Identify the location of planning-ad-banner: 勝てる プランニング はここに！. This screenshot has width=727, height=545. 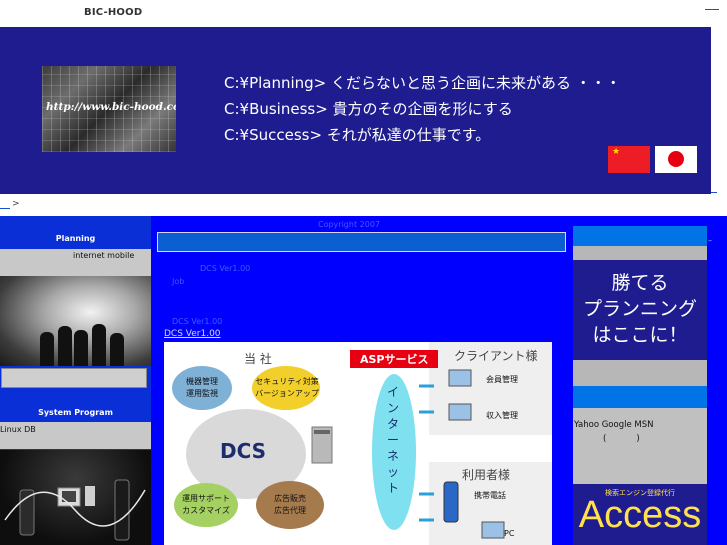
(640, 310).